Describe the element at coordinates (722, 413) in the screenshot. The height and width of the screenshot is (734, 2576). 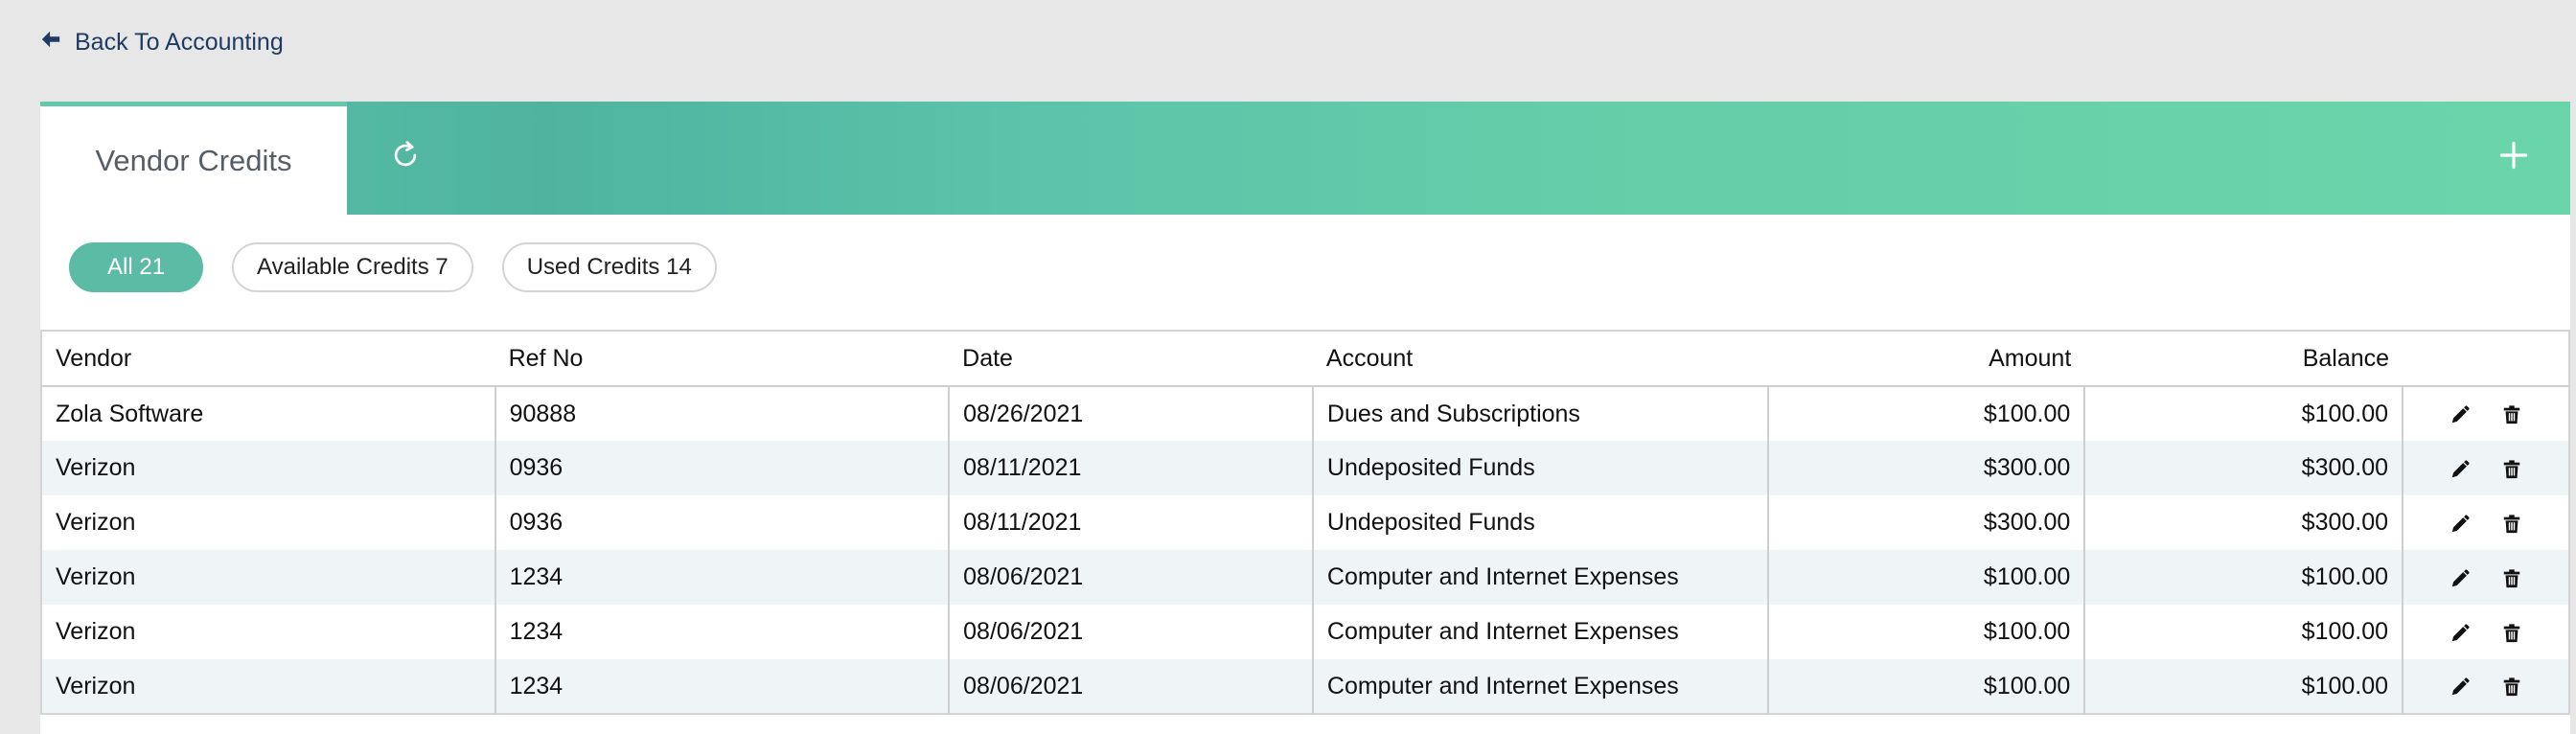
I see `ref-no-cell: 90888` at that location.